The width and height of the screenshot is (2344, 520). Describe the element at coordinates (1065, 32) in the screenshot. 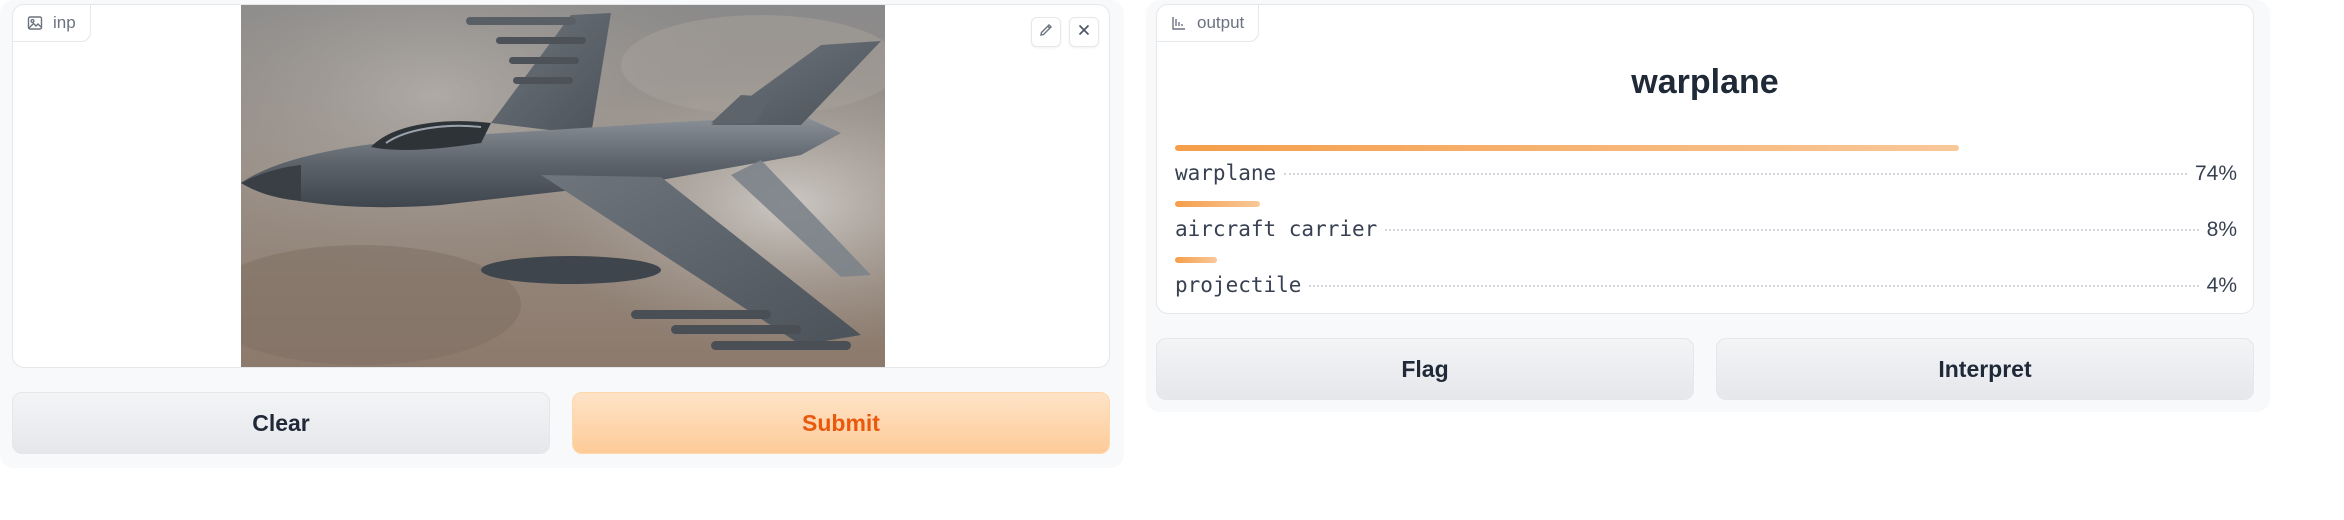

I see `image-actions` at that location.